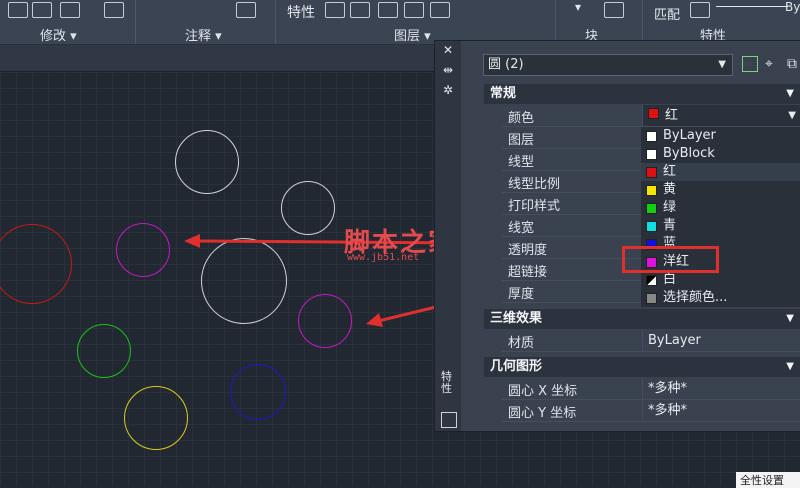 The image size is (800, 488). Describe the element at coordinates (720, 226) in the screenshot. I see `color-option-cyan: 青` at that location.